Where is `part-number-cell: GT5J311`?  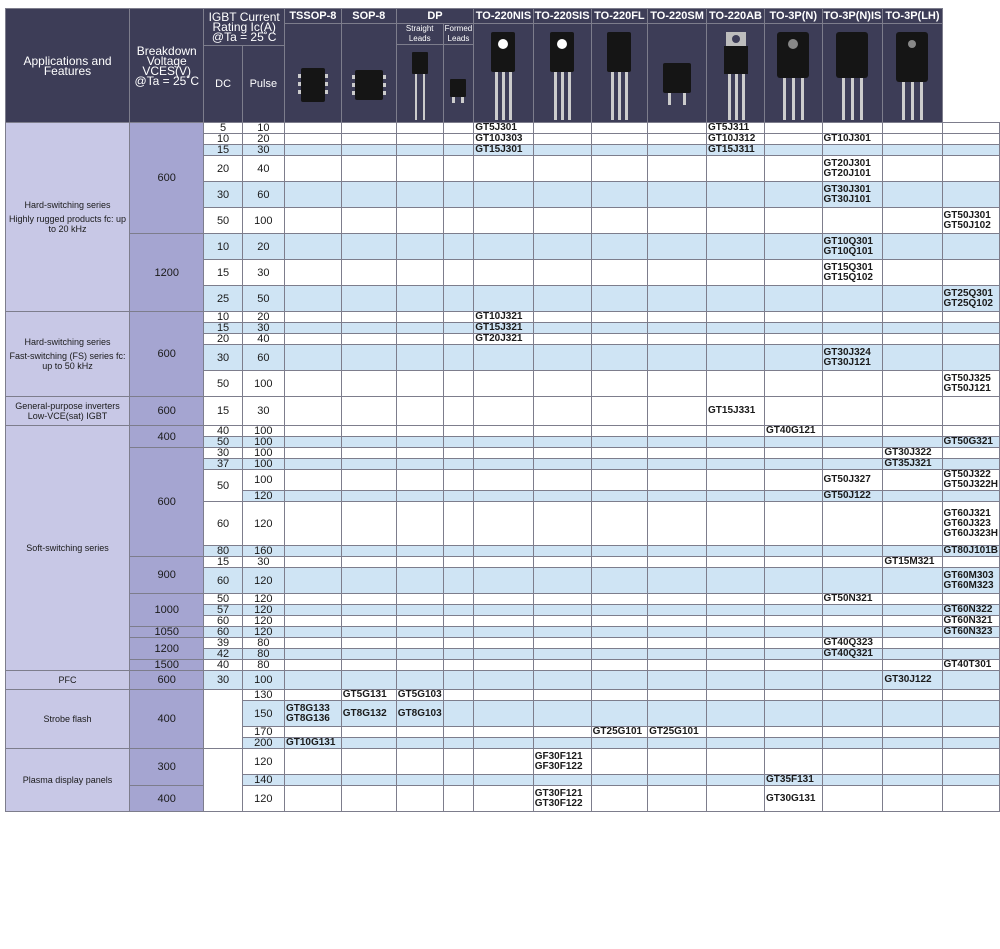
part-number-cell: GT5J311 is located at coordinates (735, 128).